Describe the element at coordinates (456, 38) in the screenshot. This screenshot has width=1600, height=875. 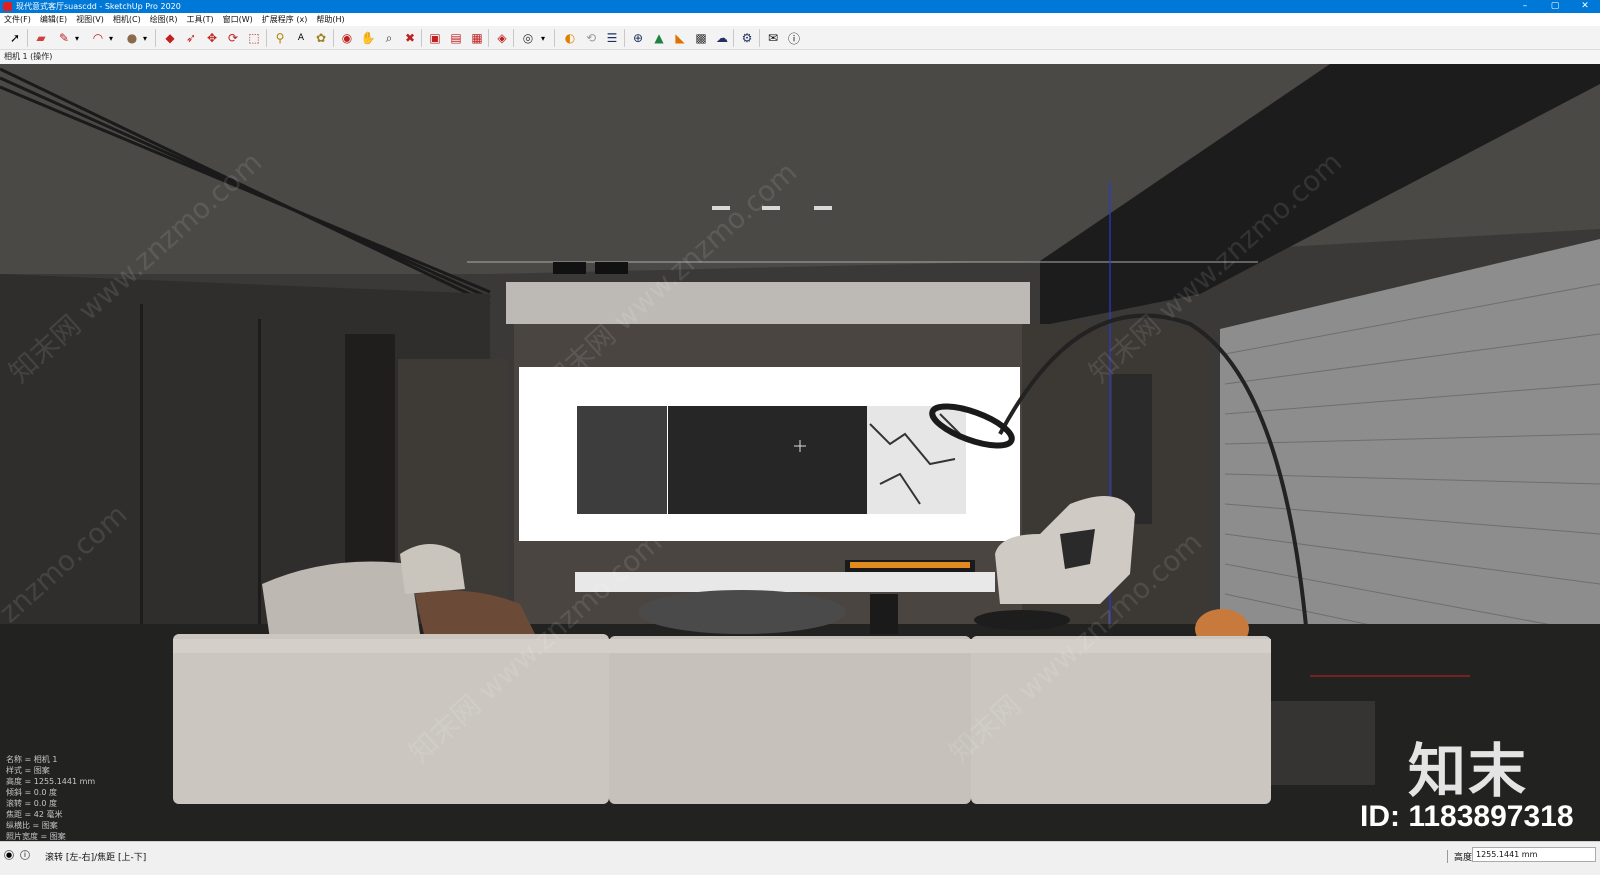
I see `extension-warehouse-icon: ▤` at that location.